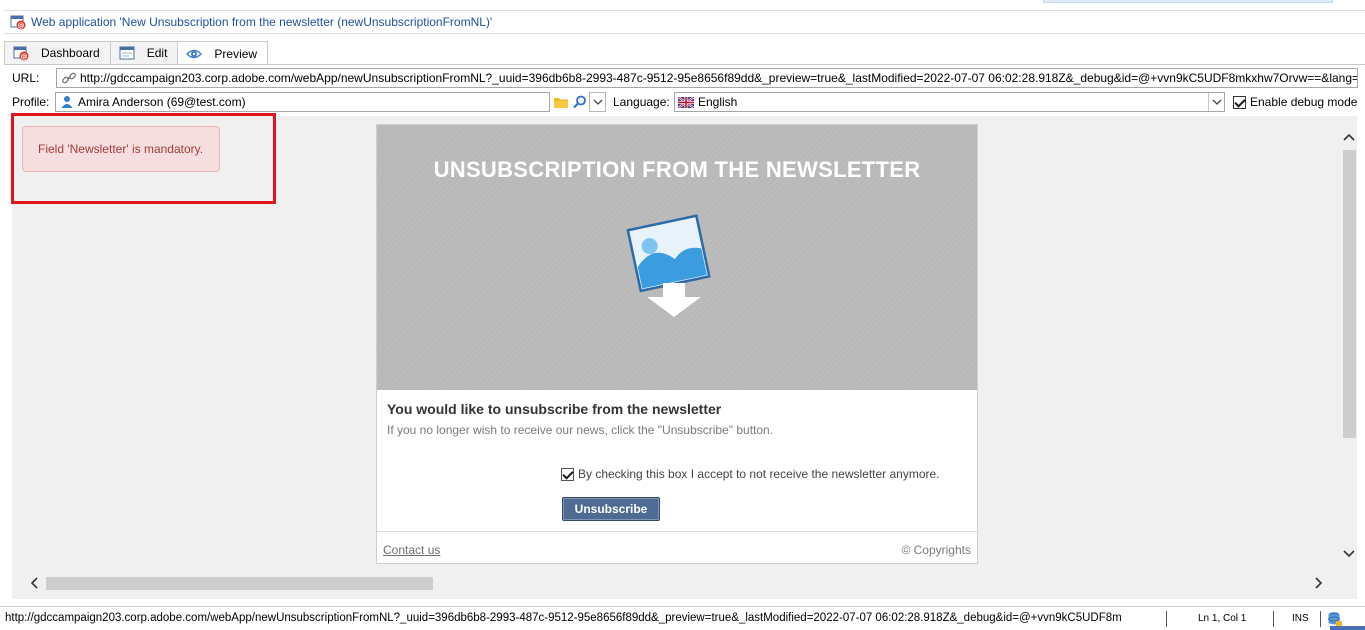  I want to click on debug-mode-checkbox, so click(1239, 102).